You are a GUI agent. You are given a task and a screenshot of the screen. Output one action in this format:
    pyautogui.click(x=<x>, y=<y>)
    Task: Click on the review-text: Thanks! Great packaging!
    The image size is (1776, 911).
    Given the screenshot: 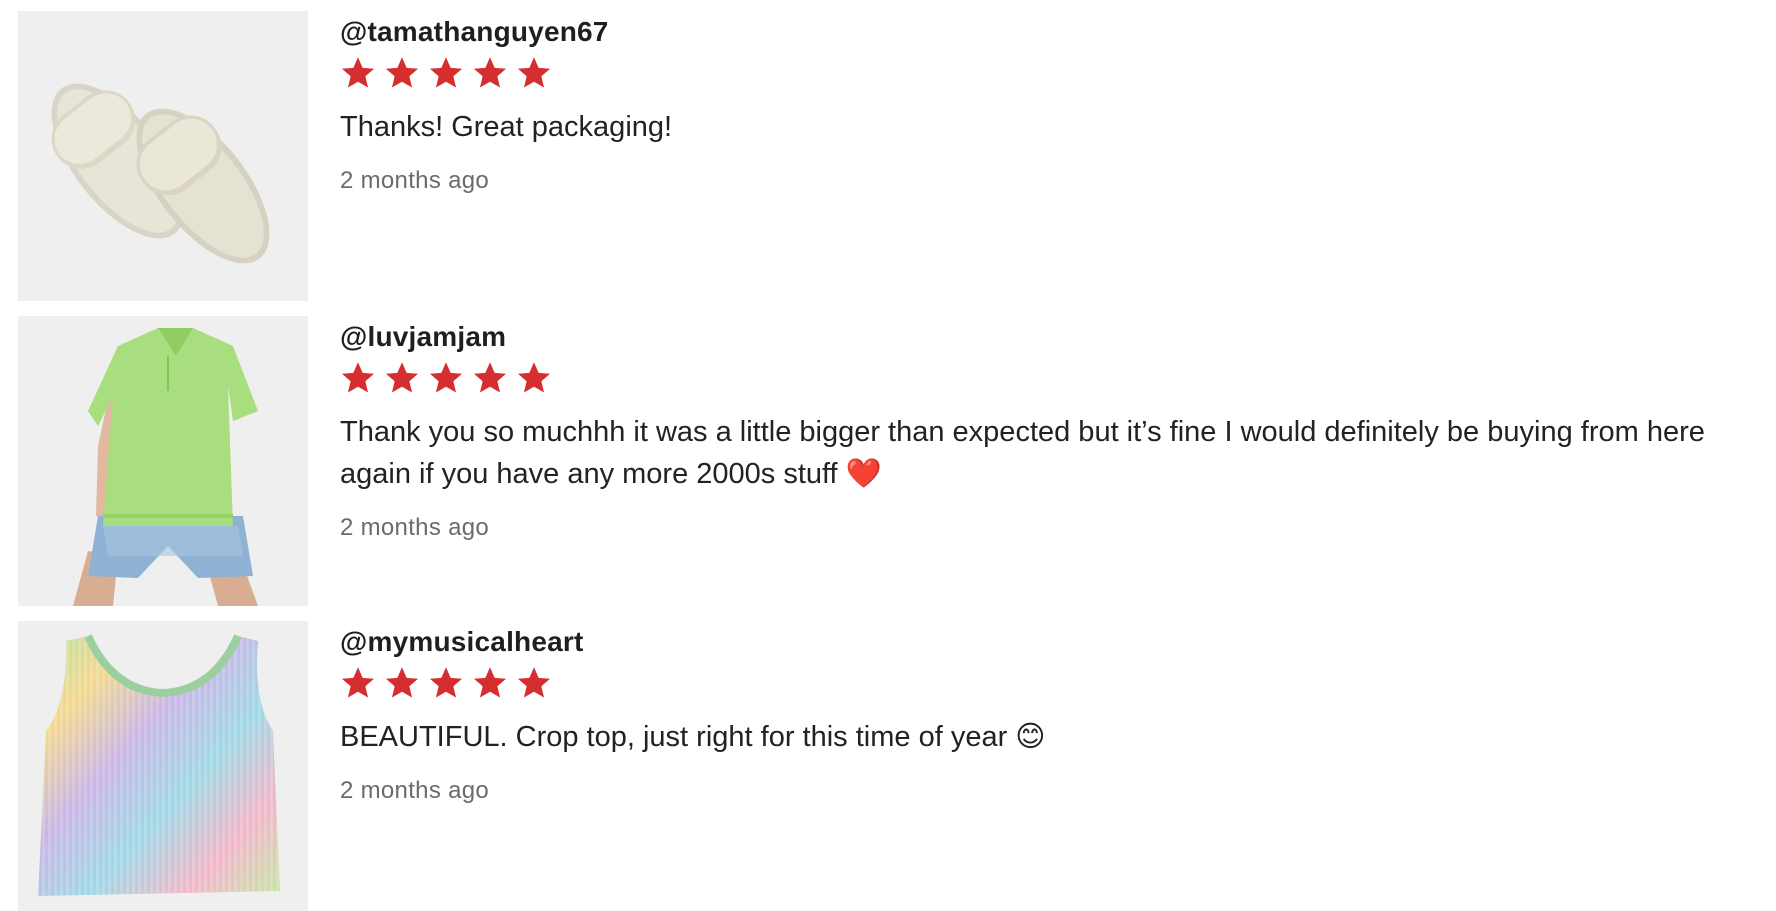 What is the action you would take?
    pyautogui.click(x=506, y=127)
    